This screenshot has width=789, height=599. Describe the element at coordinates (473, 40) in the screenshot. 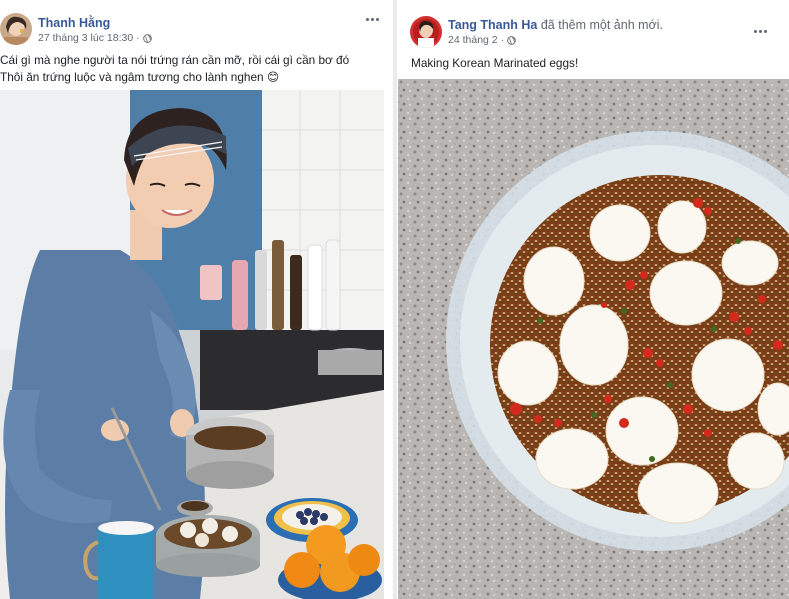

I see `post-timestamp: 24 tháng 2` at that location.